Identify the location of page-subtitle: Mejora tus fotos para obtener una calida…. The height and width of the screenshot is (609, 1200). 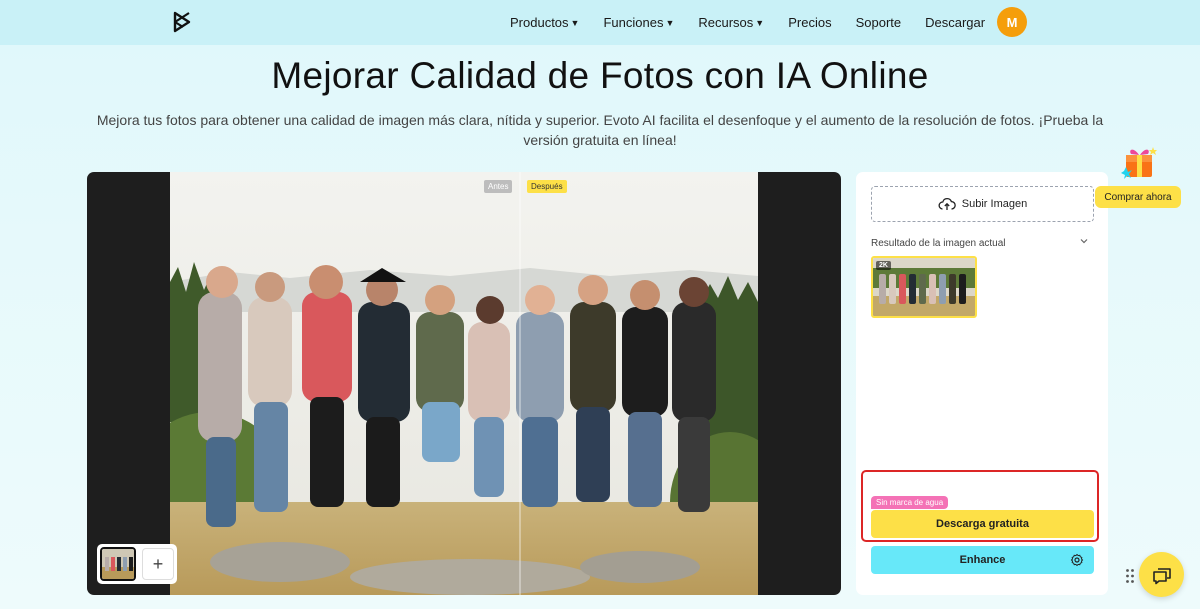
(600, 130).